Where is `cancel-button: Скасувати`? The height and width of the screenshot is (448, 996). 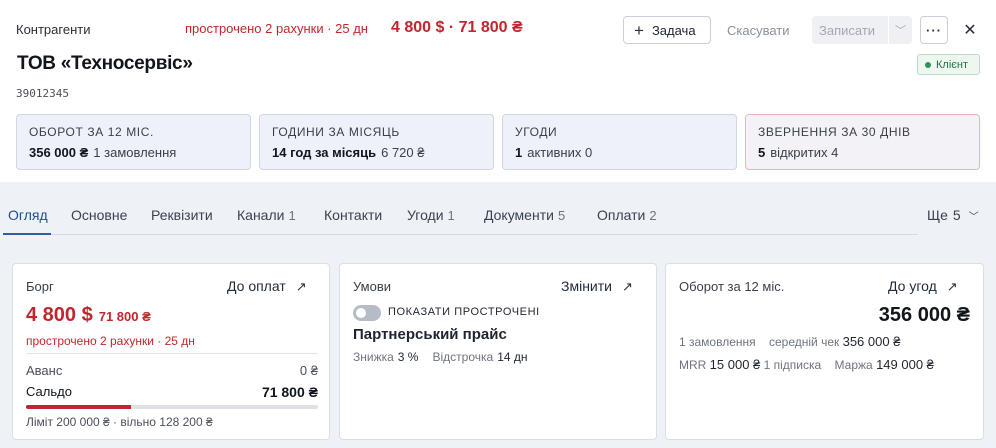
cancel-button: Скасувати is located at coordinates (758, 30).